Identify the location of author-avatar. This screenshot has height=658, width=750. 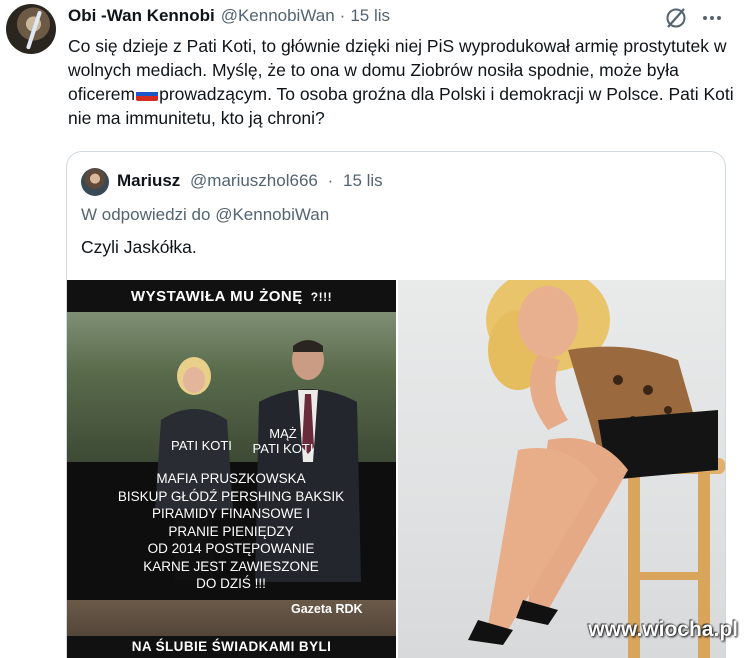
(31, 29).